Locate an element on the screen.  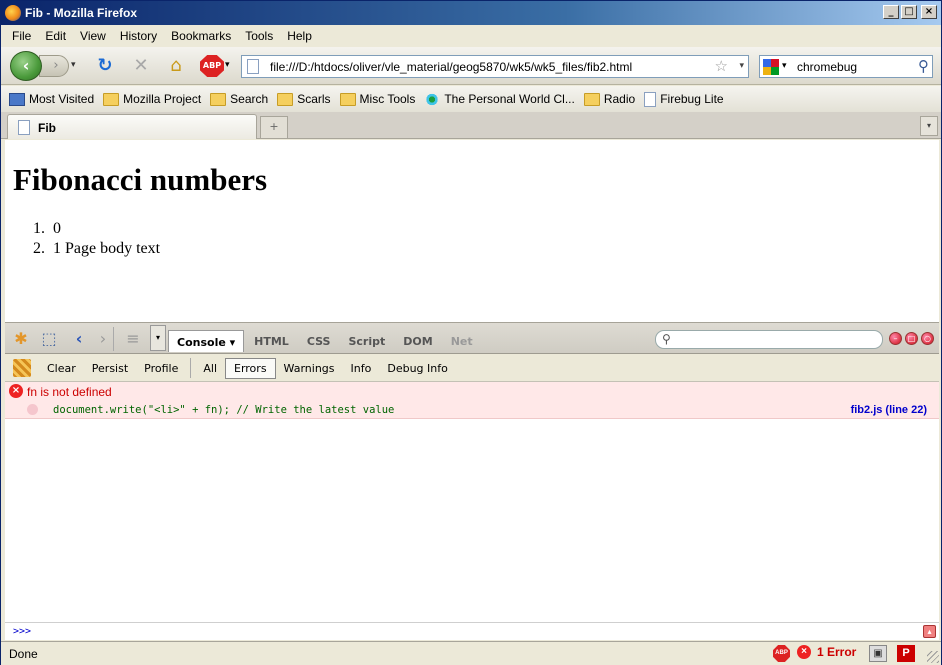
screen-icon: ▣ is located at coordinates (878, 653).